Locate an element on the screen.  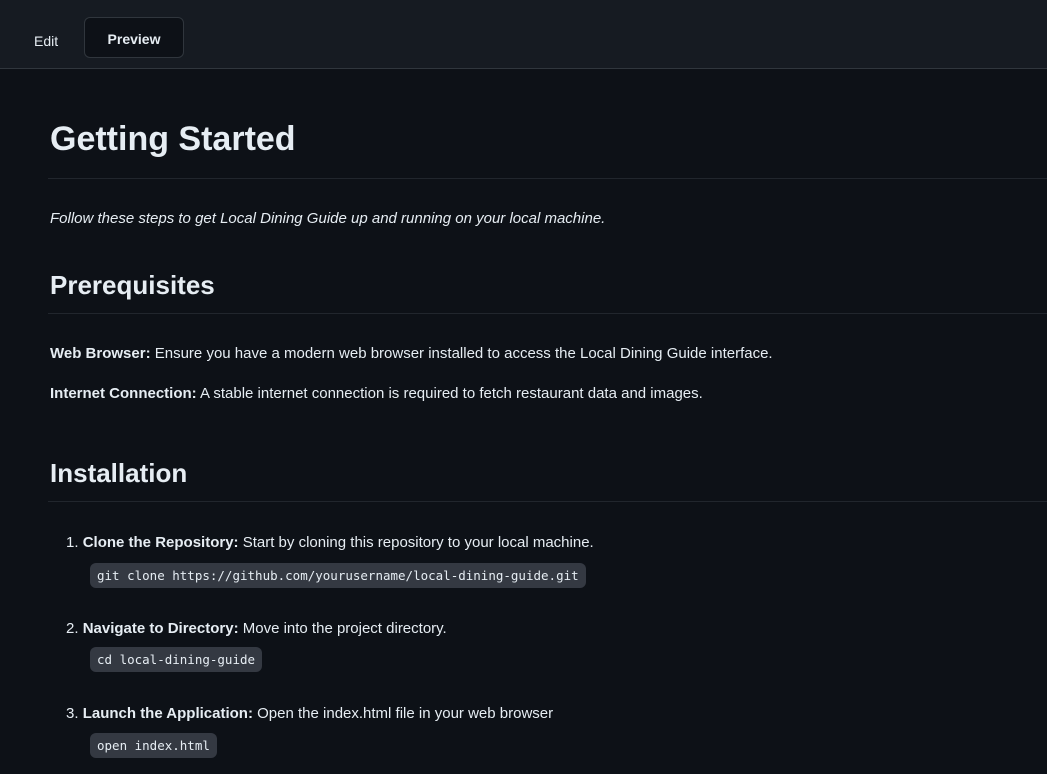
prerequisite-label: Web Browser: is located at coordinates (100, 353).